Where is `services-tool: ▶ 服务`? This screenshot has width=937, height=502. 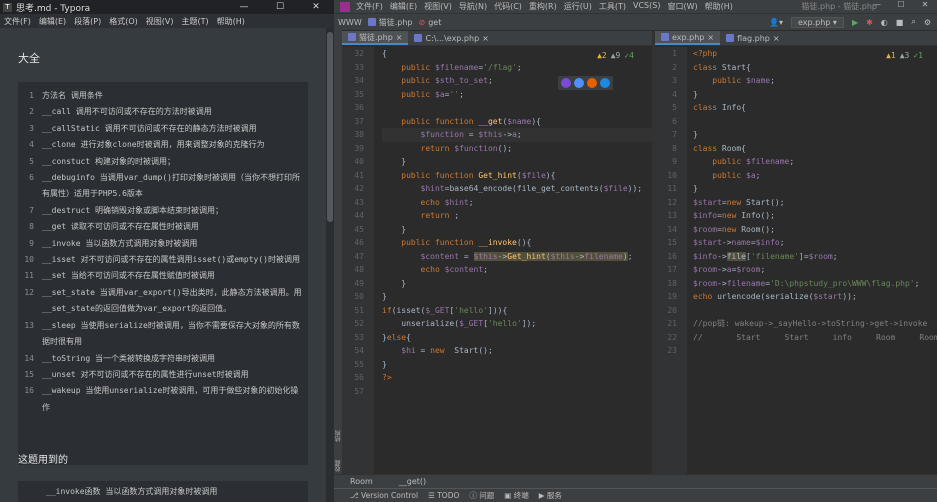
services-tool: ▶ 服务 is located at coordinates (550, 495).